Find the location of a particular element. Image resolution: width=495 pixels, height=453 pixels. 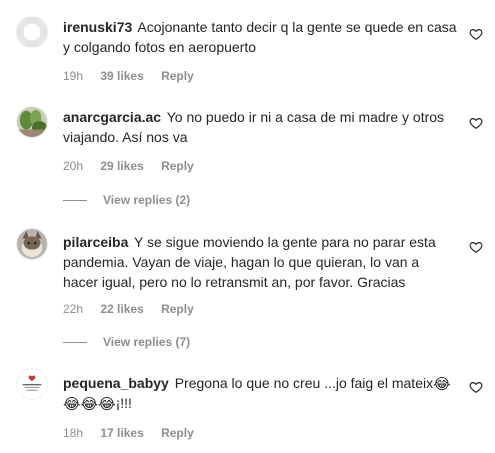

comment-meta: 19h 39 likes Reply is located at coordinates (135, 76).